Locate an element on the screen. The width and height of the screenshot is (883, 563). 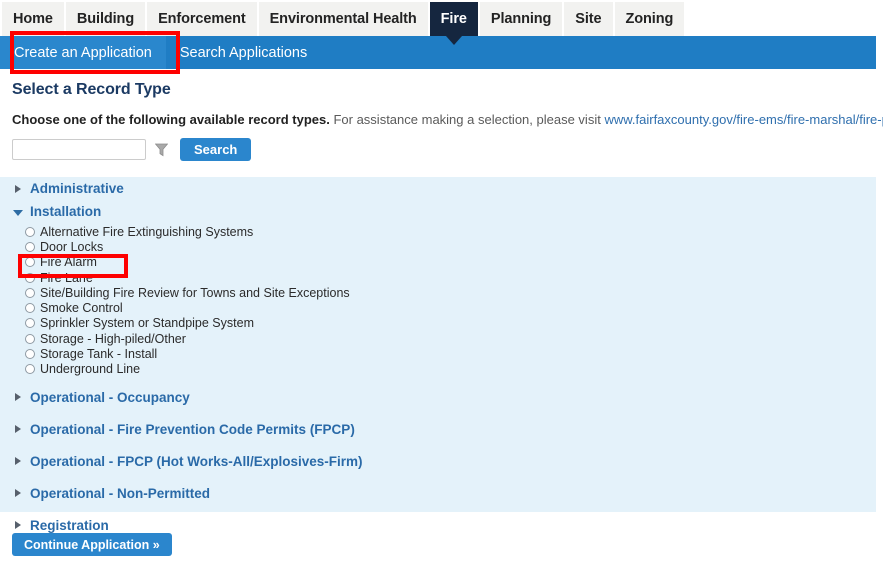
module-tab-label: Zoning is located at coordinates (649, 19).